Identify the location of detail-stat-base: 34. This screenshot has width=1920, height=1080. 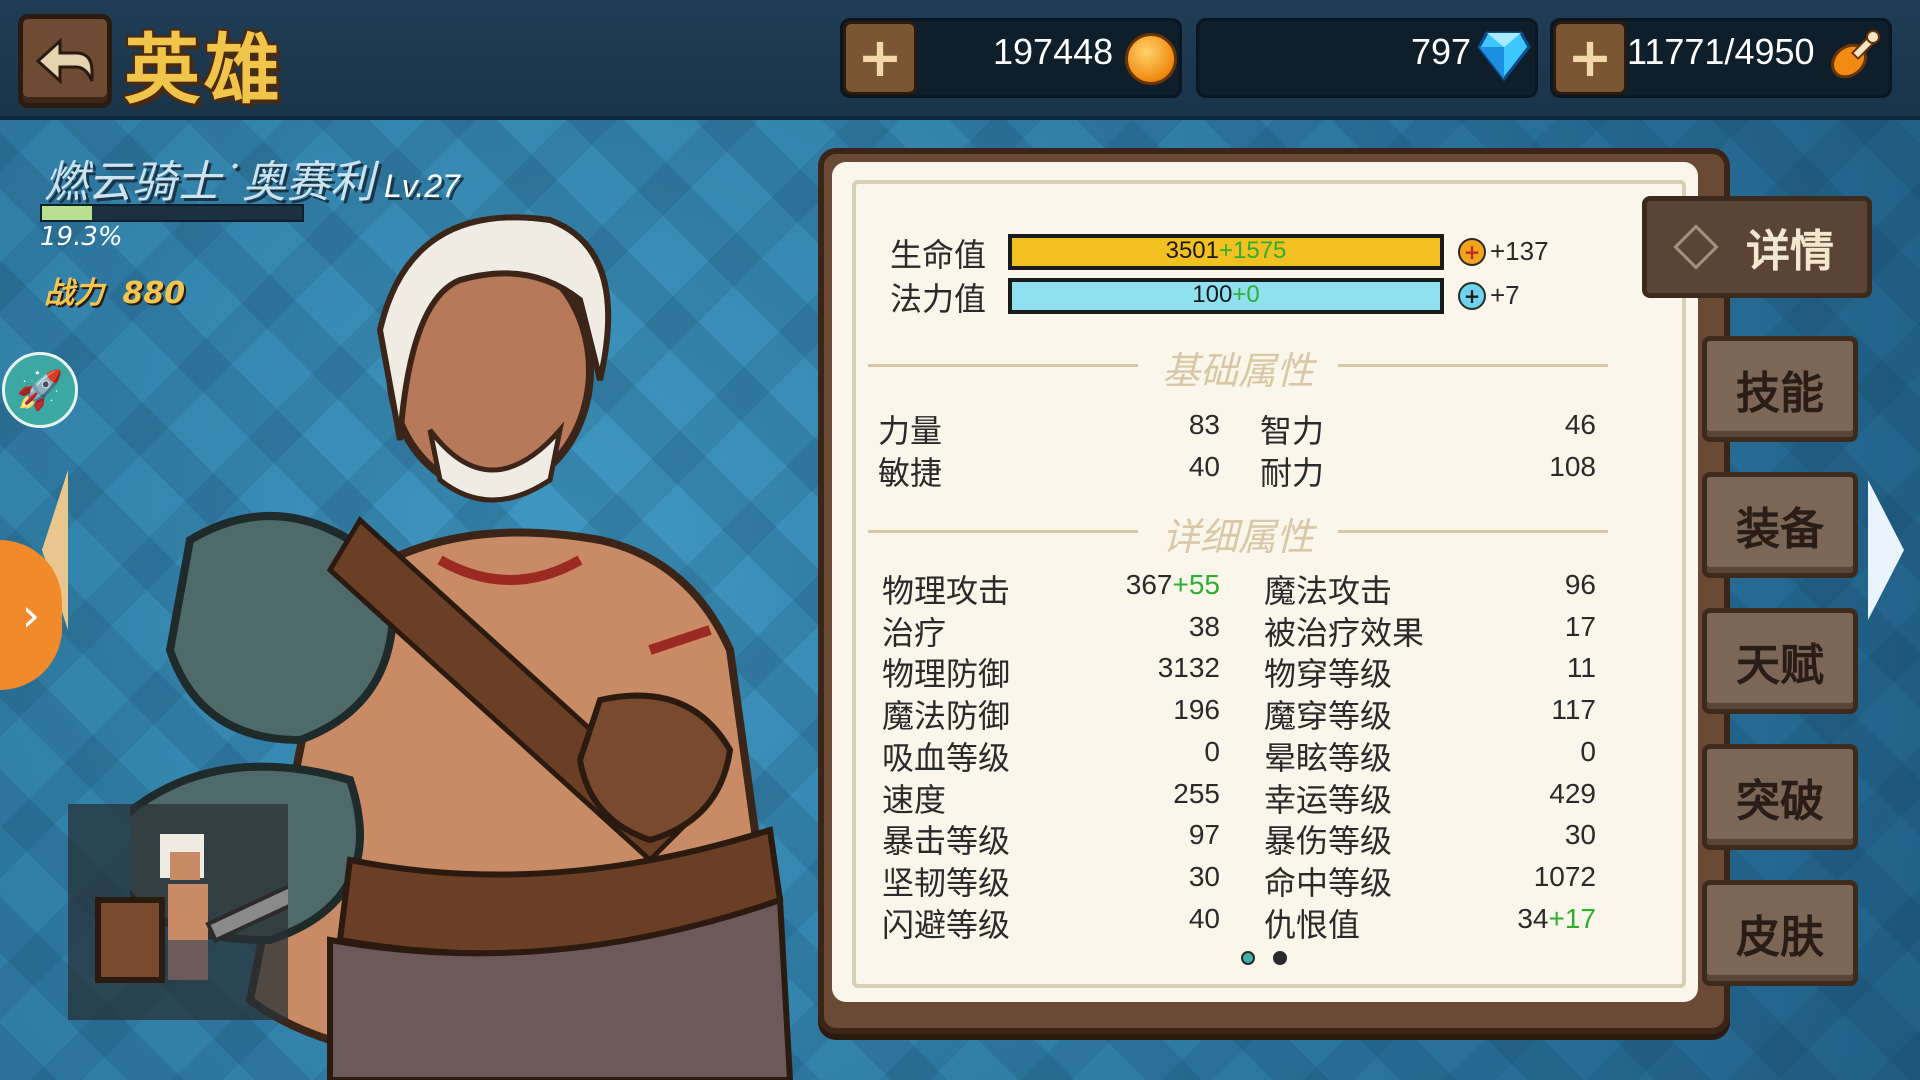
(1533, 918).